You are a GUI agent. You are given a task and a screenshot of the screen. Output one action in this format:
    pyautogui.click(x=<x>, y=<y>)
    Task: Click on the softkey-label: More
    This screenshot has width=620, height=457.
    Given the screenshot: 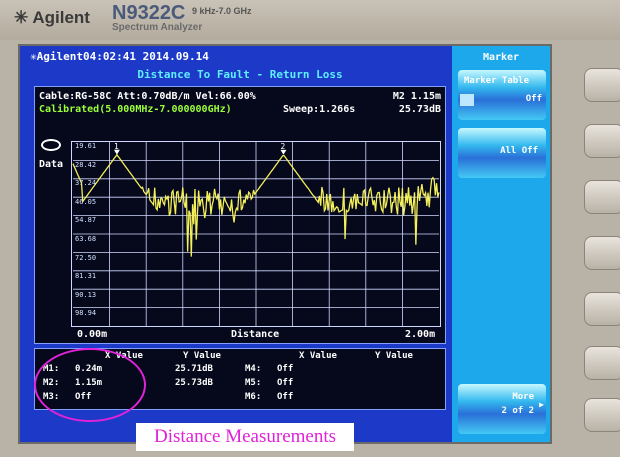 What is the action you would take?
    pyautogui.click(x=523, y=397)
    